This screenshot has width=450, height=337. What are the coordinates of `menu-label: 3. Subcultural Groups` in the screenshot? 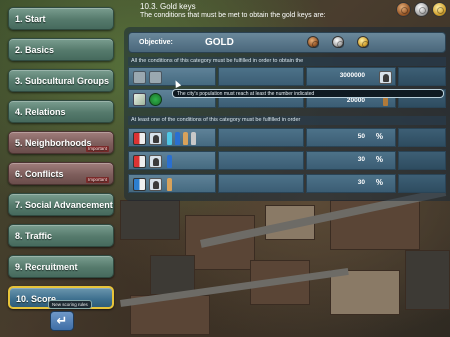 It's located at (62, 81).